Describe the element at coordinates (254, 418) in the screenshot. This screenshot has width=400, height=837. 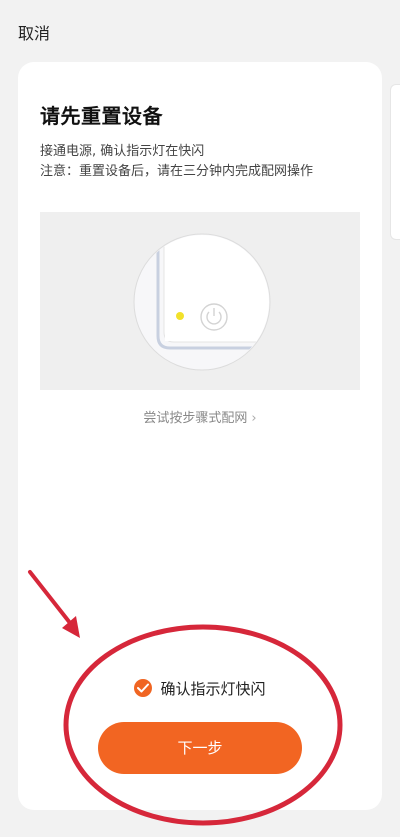
I see `chevron-right-icon: ›` at that location.